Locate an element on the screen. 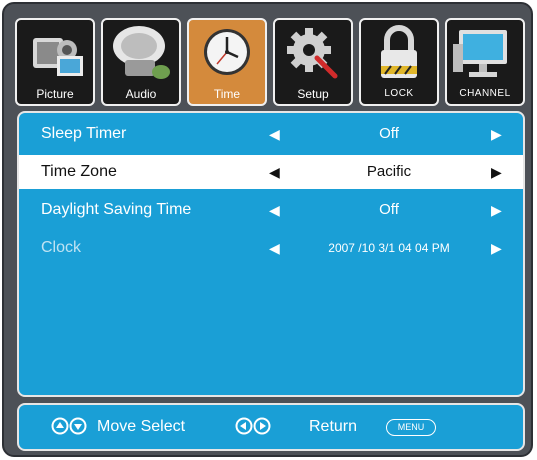 The height and width of the screenshot is (460, 537). up-down-buttons-icon is located at coordinates (69, 426).